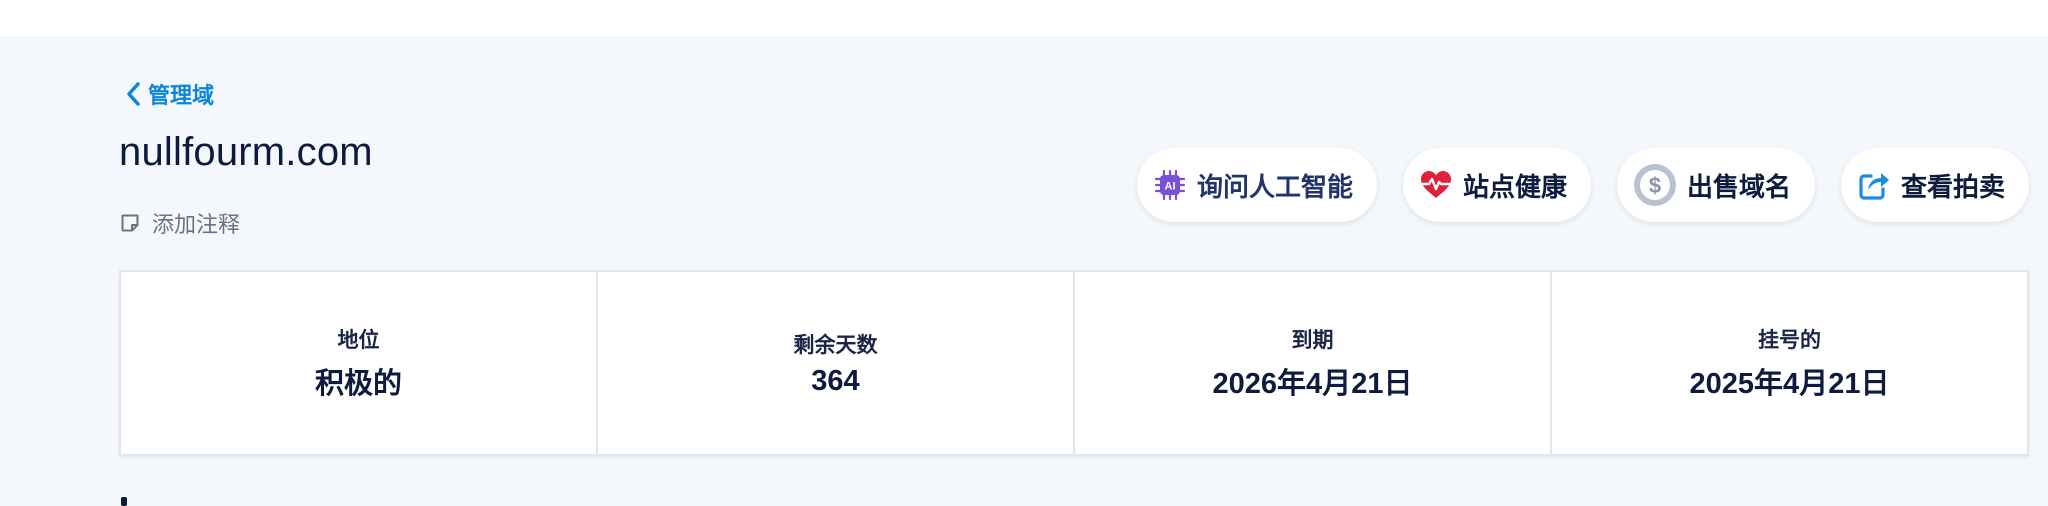 This screenshot has width=2048, height=506. Describe the element at coordinates (1789, 384) in the screenshot. I see `stat-registered-value: 2025年4月21日` at that location.